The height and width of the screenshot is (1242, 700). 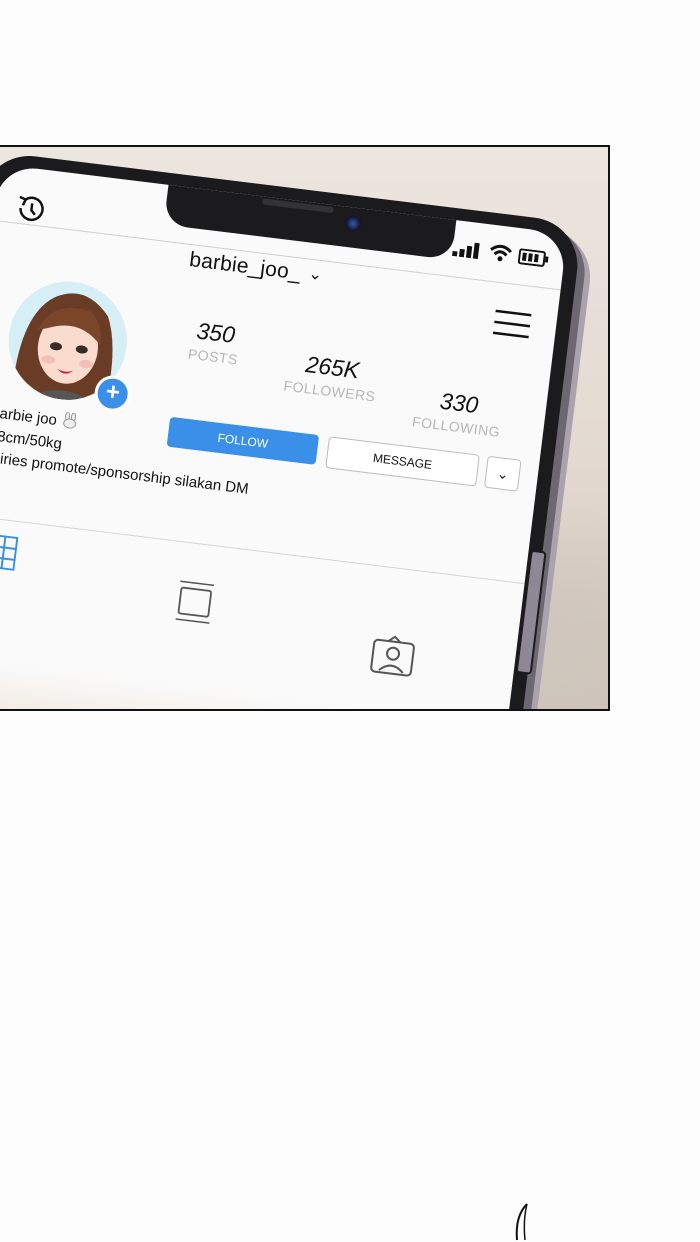 What do you see at coordinates (125, 472) in the screenshot?
I see `bio-line-2: inquiries promote/sponsorship silakan DM` at bounding box center [125, 472].